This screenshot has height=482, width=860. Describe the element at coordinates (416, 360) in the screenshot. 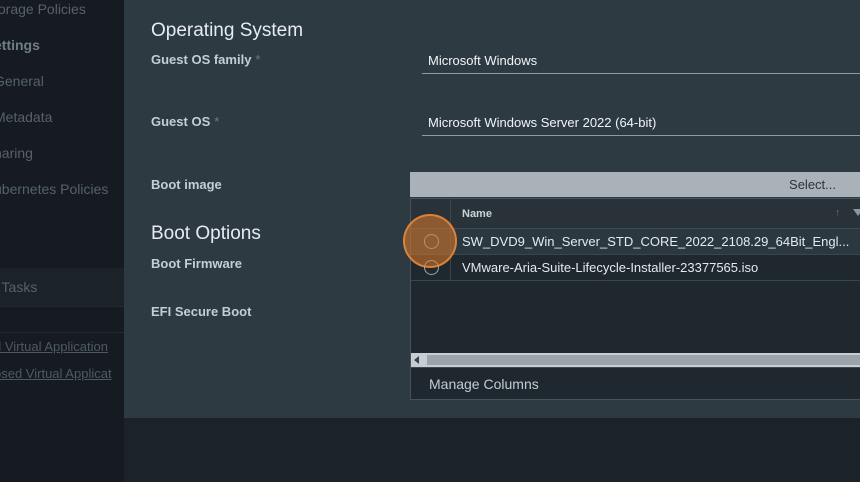

I see `scroll-left-arrow-icon` at that location.